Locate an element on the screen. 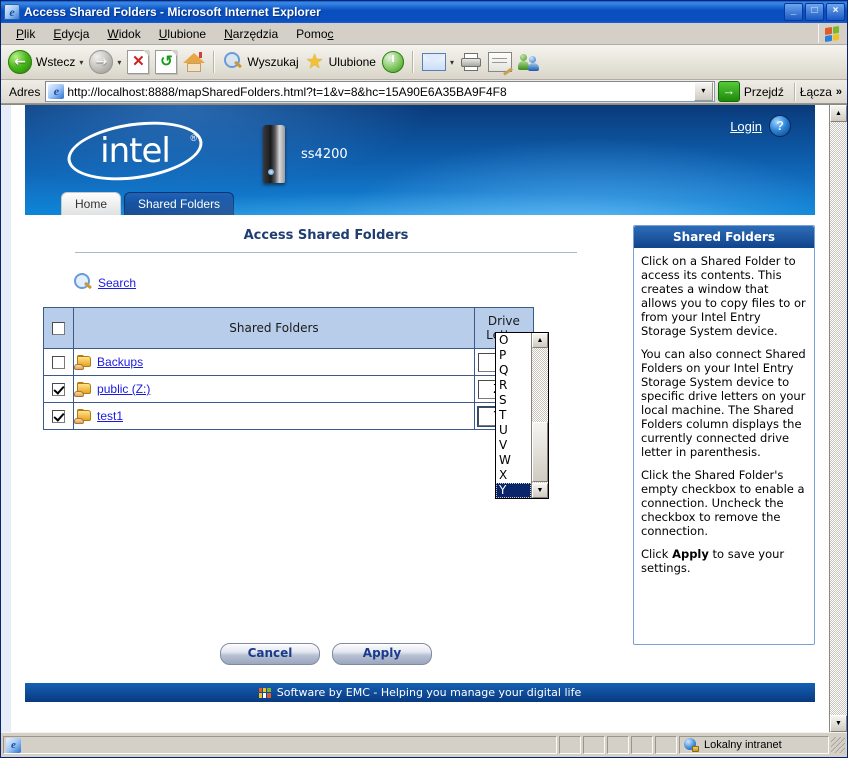 The height and width of the screenshot is (758, 848). mail-button: ▾ is located at coordinates (438, 62).